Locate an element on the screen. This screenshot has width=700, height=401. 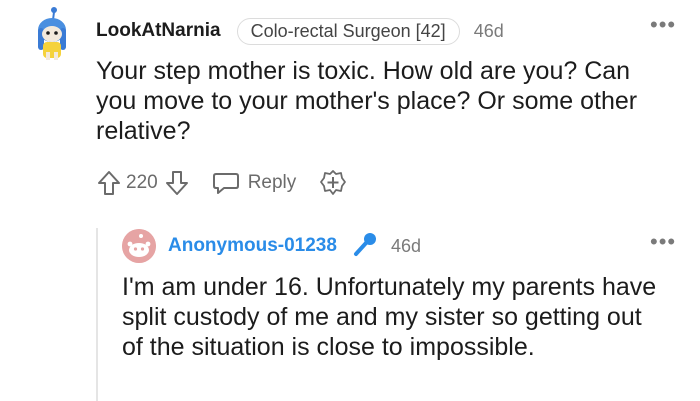
reply-bubble-icon is located at coordinates (225, 183).